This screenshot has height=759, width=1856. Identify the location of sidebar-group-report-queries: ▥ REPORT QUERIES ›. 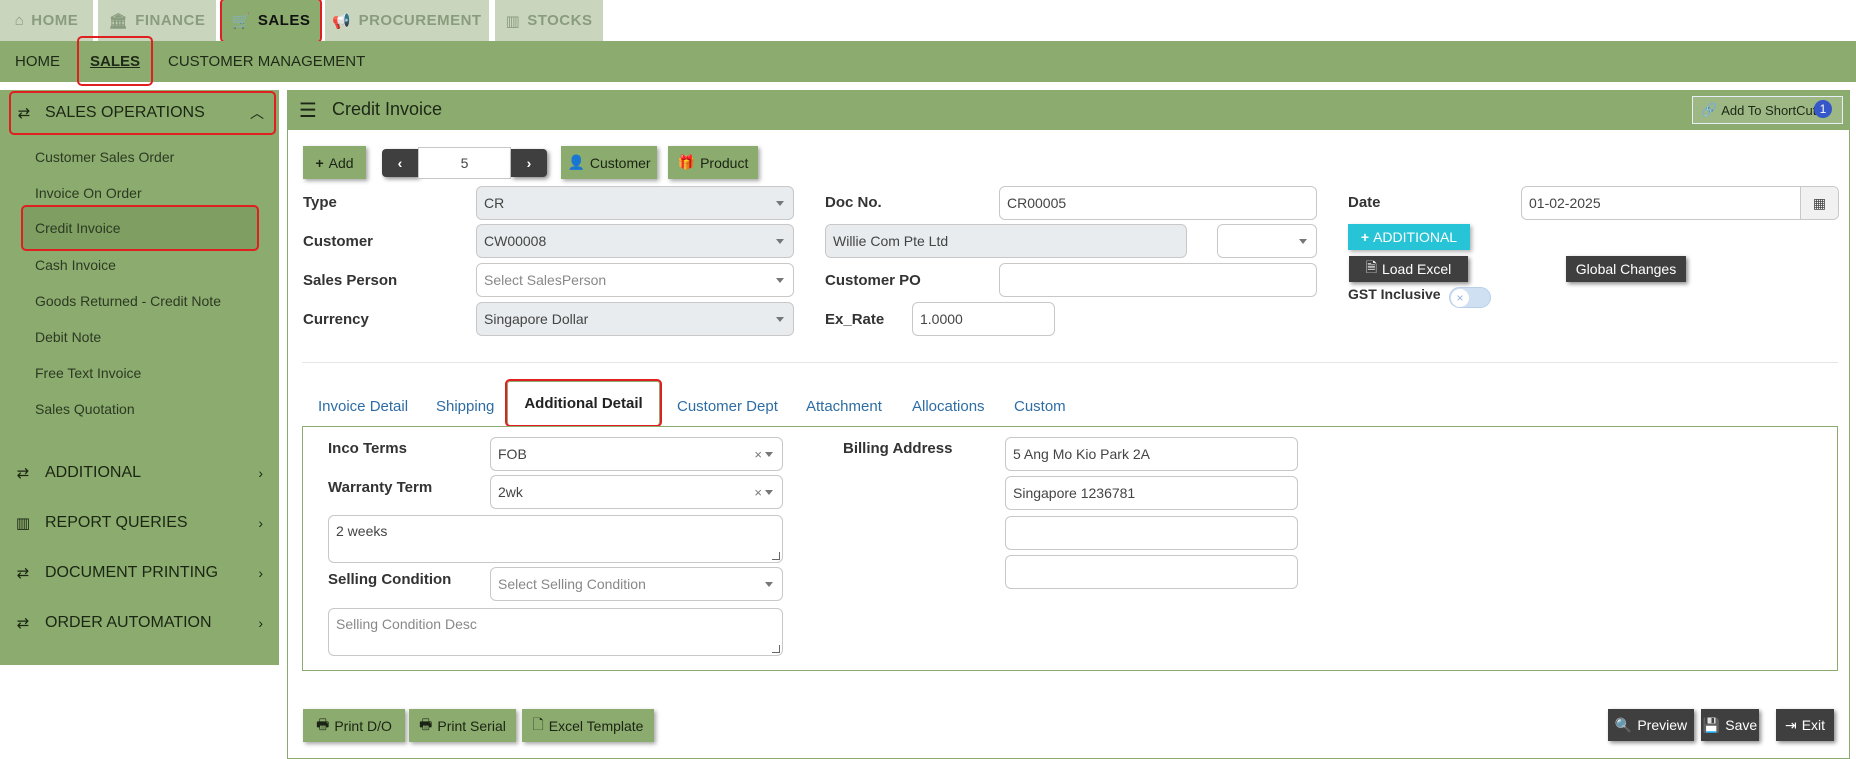
(139, 523).